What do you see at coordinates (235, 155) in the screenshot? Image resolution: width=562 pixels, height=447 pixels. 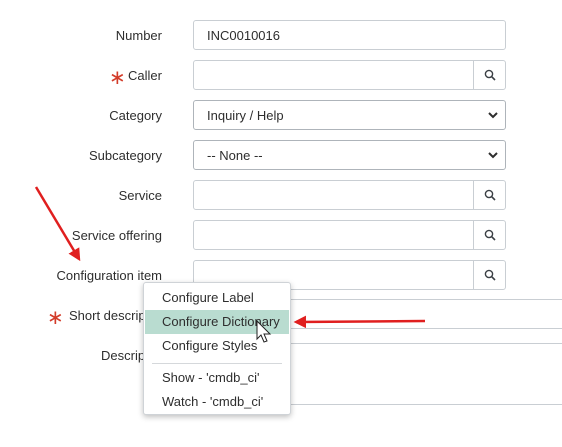 I see `subcategory-value: -- None --` at bounding box center [235, 155].